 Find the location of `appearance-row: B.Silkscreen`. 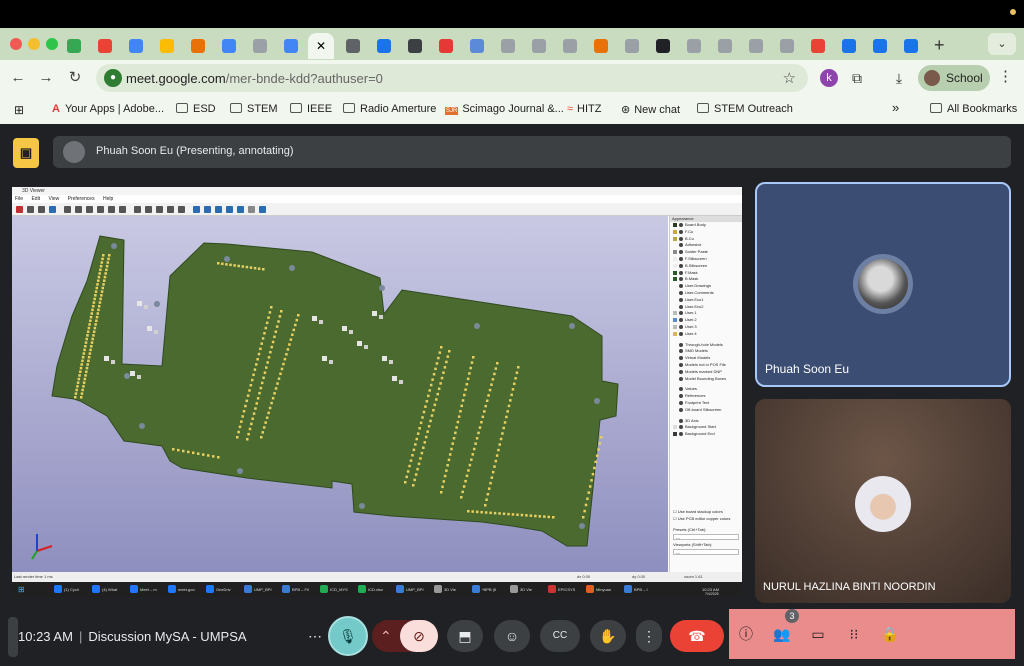

appearance-row: B.Silkscreen is located at coordinates (706, 266).